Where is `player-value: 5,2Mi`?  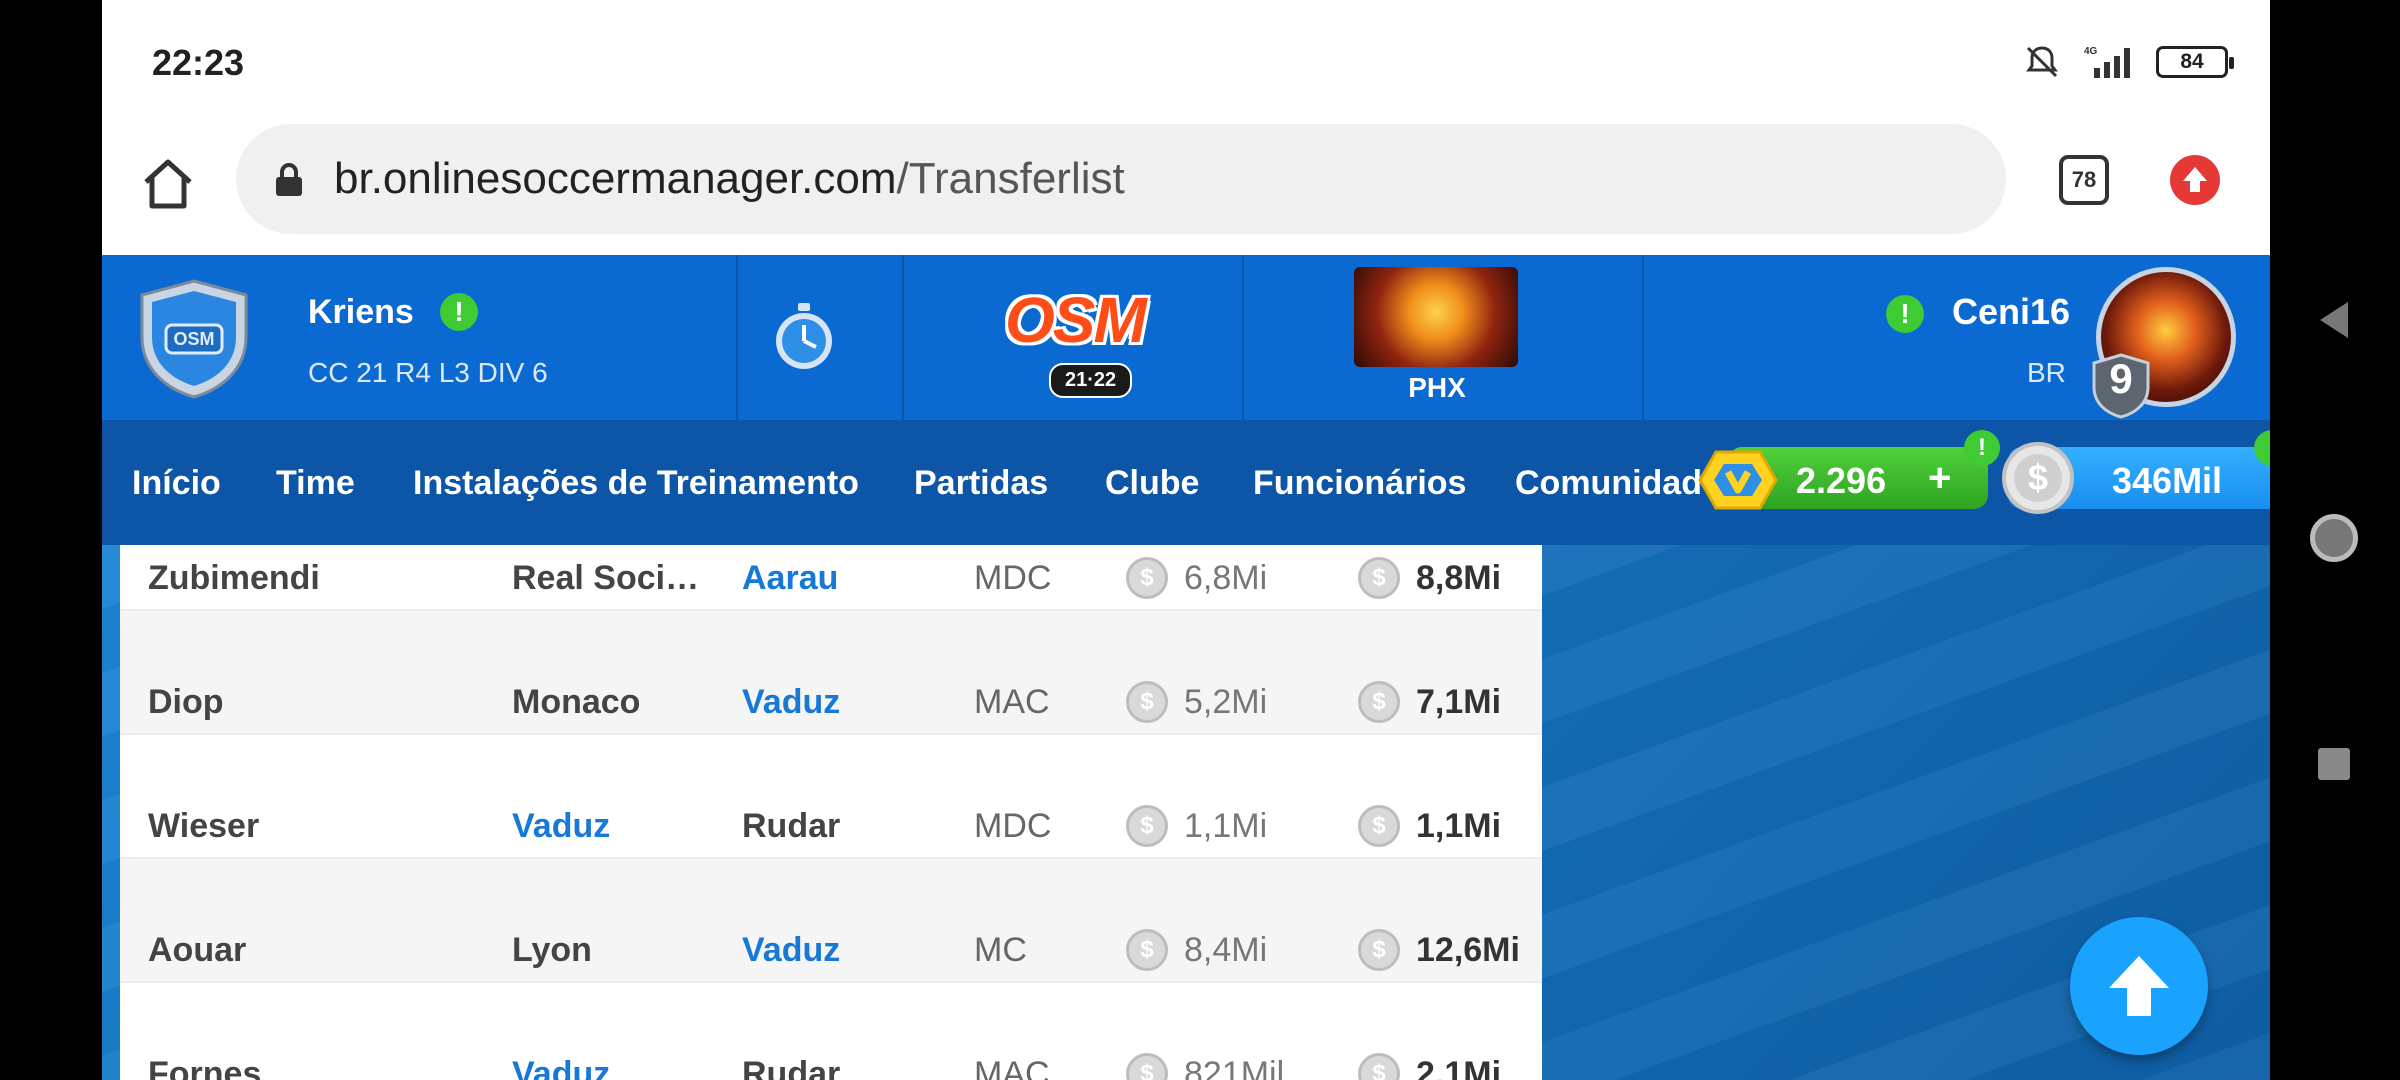
player-value: 5,2Mi is located at coordinates (1226, 702).